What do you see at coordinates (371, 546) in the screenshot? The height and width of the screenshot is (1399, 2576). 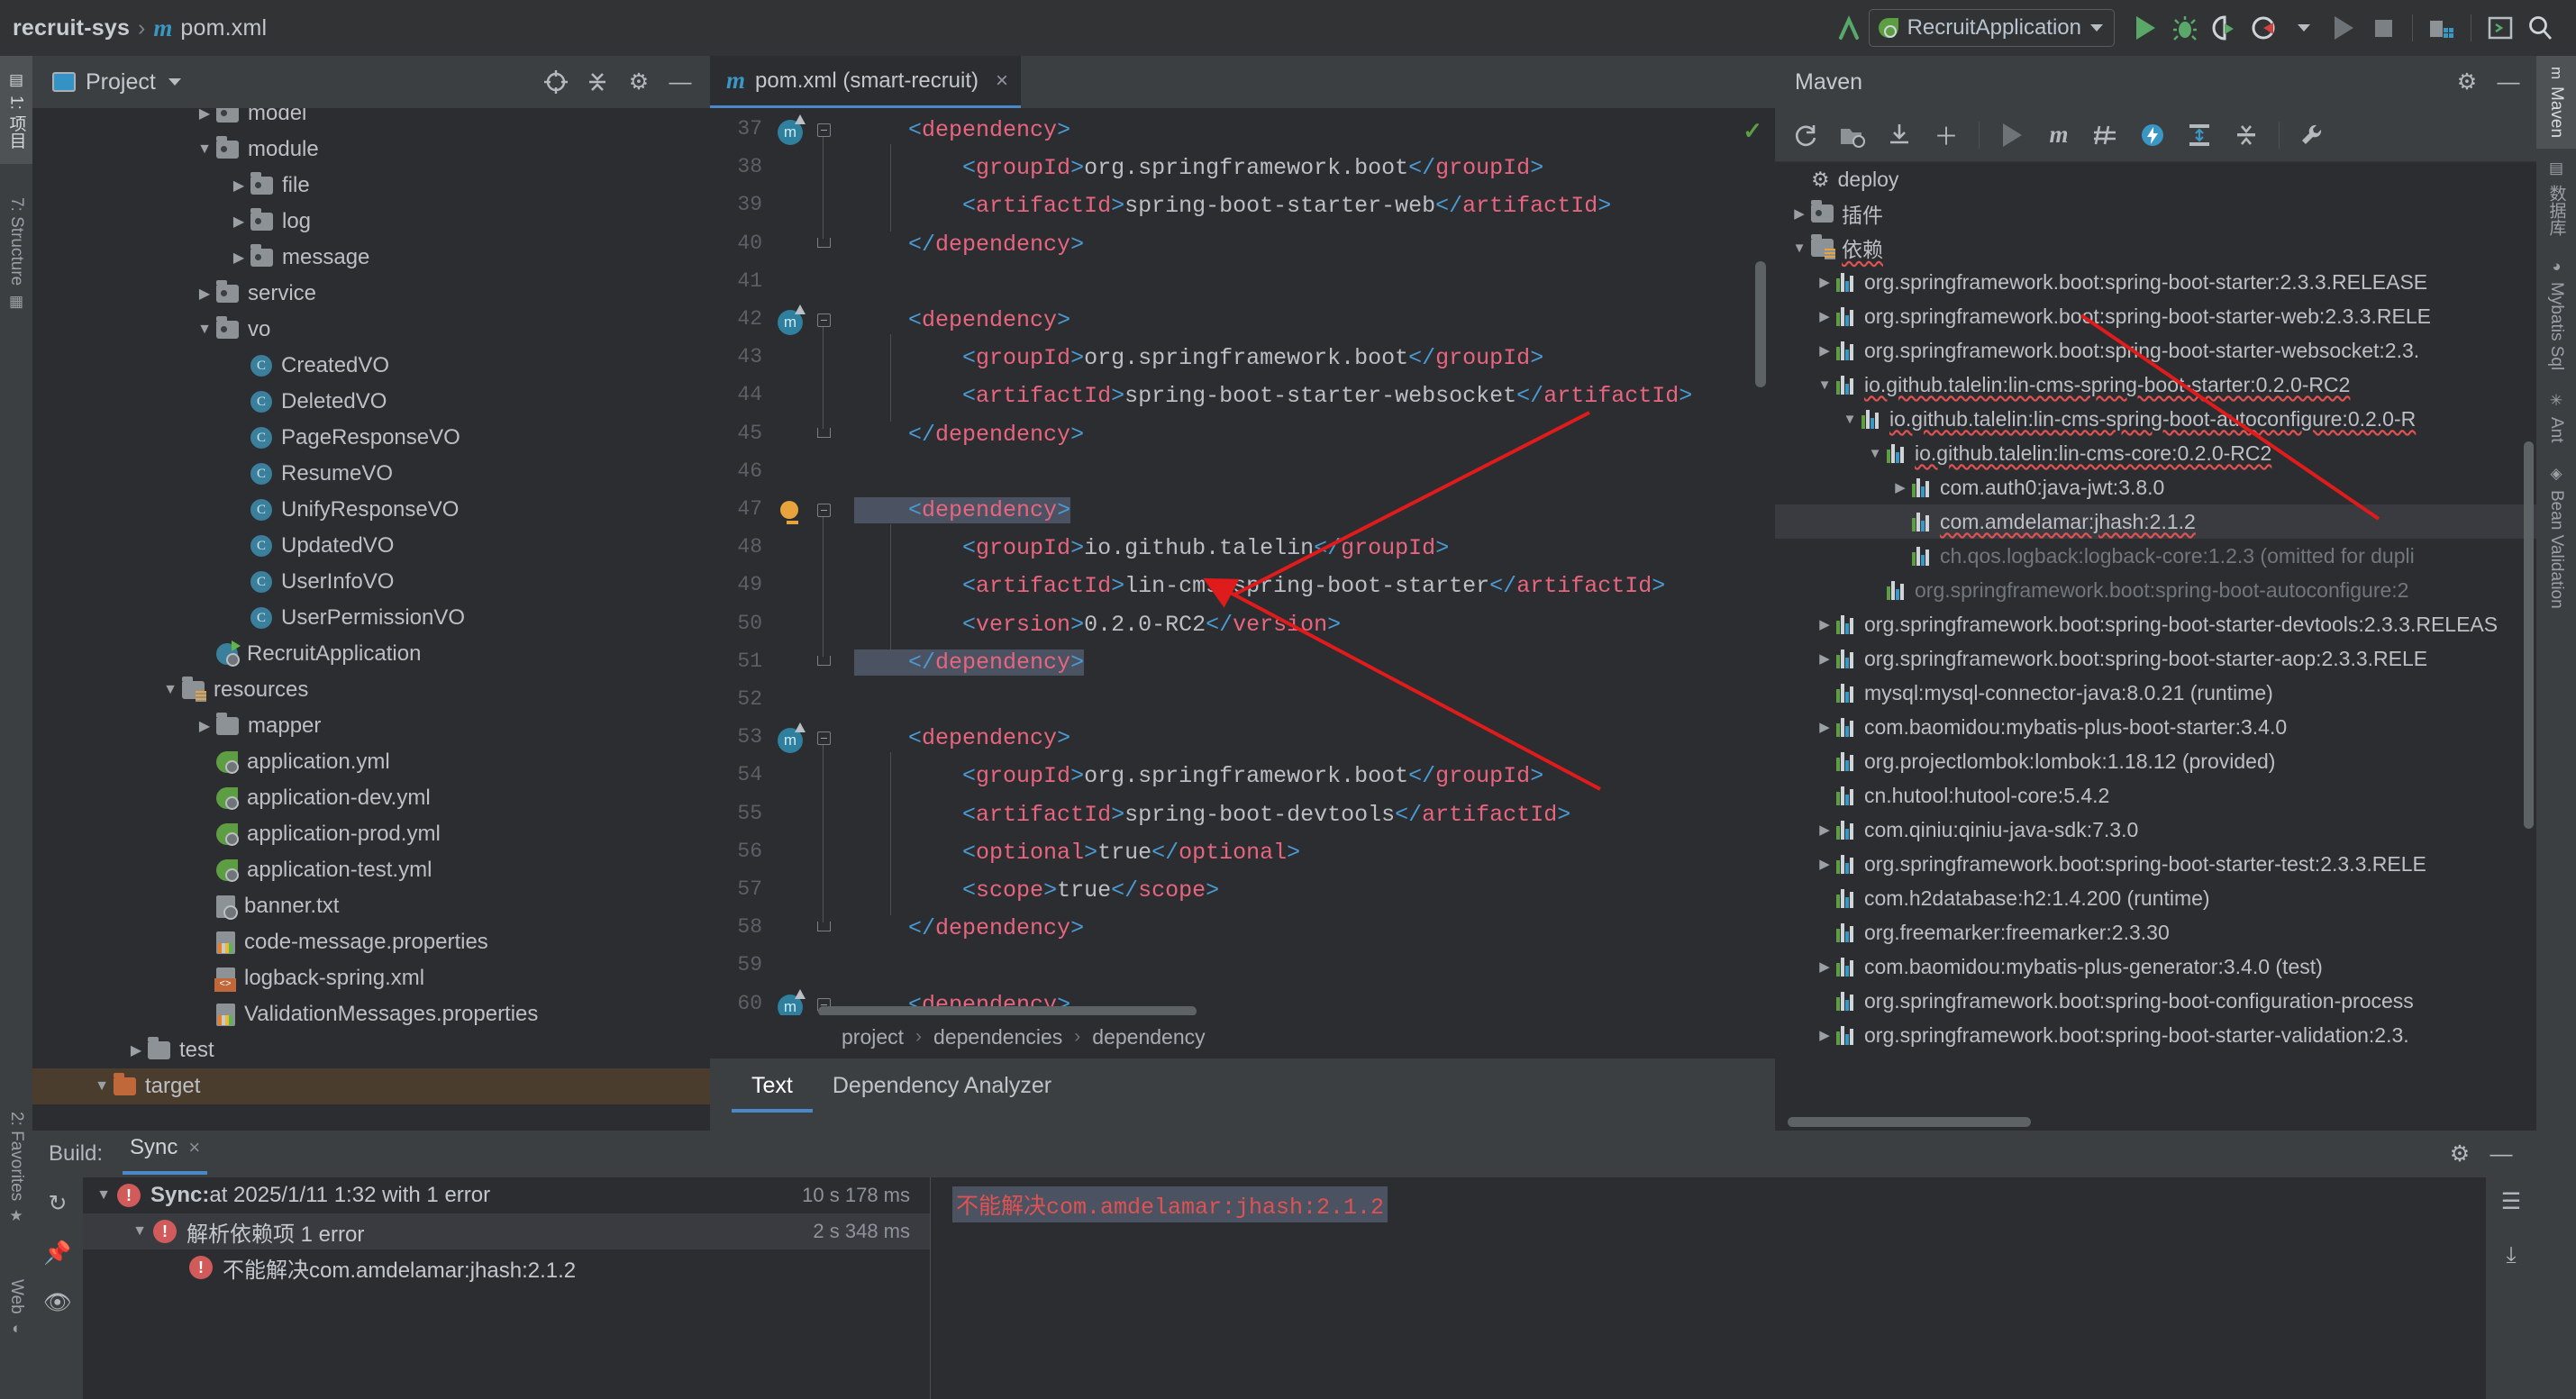 I see `tree-item-updatedvo: C UpdatedVO` at bounding box center [371, 546].